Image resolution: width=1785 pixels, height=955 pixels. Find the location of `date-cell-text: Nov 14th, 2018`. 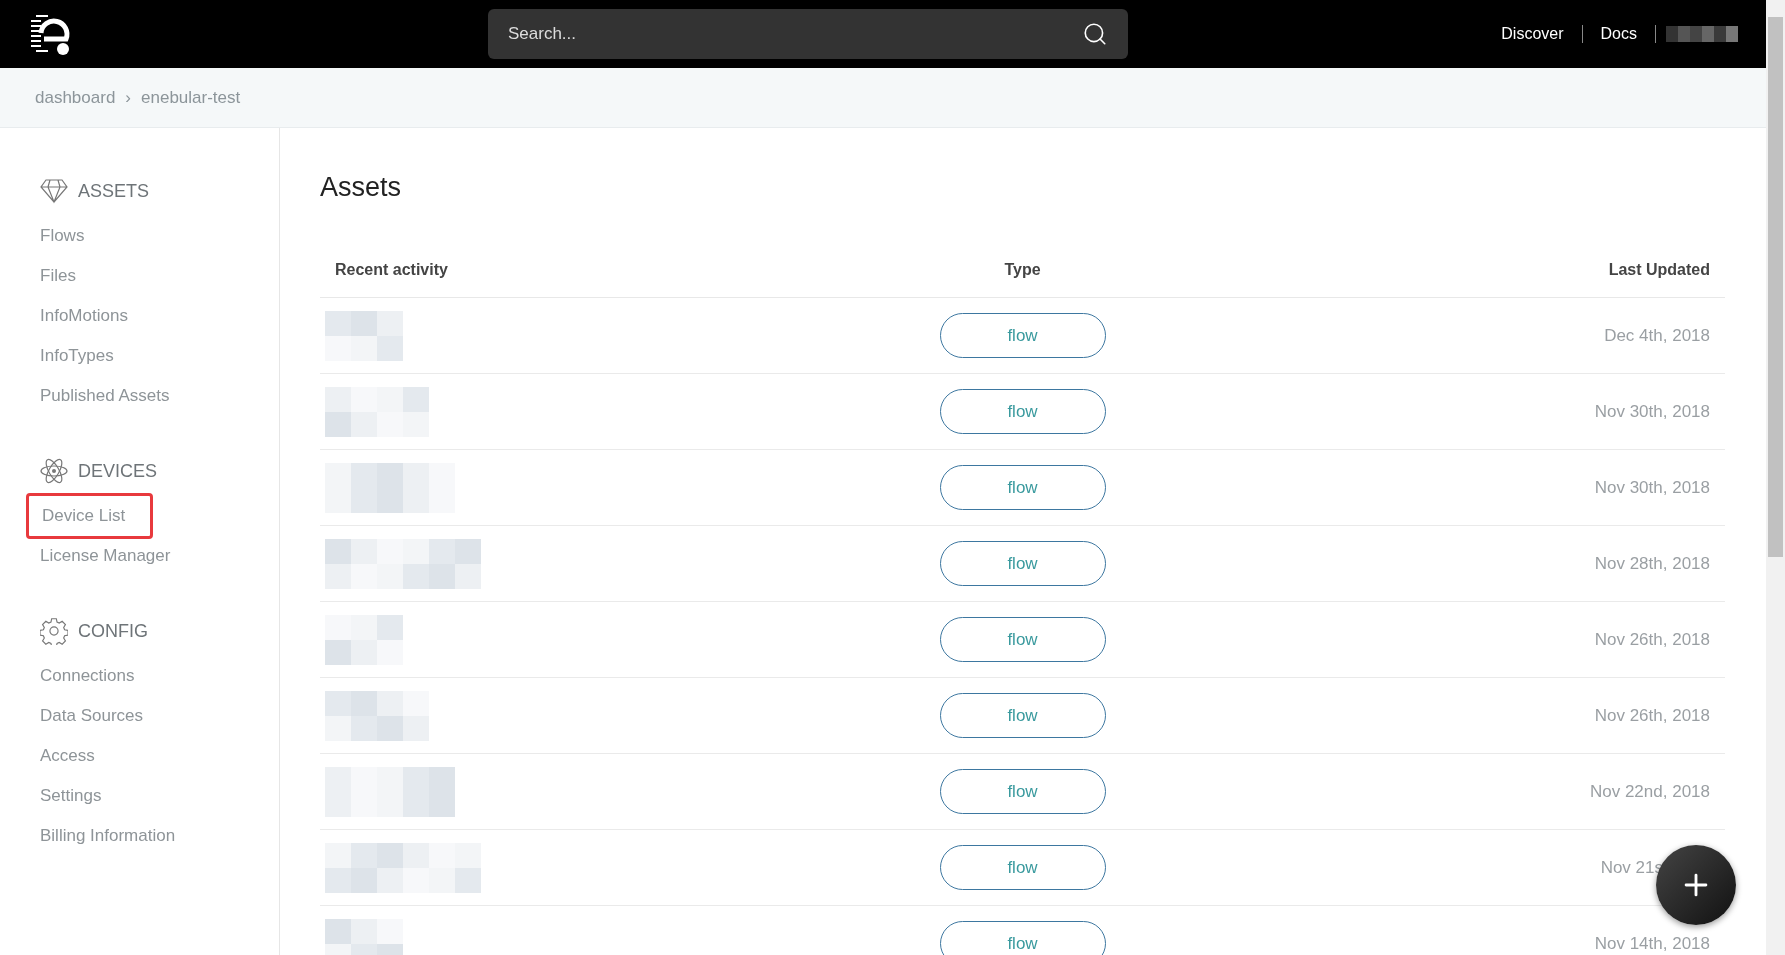

date-cell-text: Nov 14th, 2018 is located at coordinates (1652, 943).